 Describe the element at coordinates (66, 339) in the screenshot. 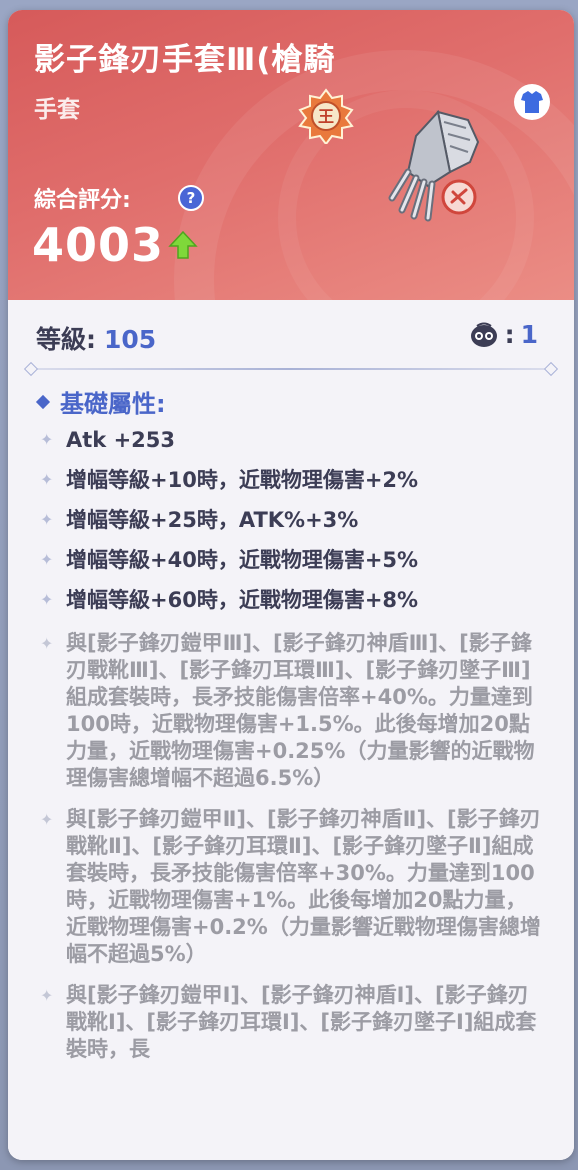

I see `level-label: 等級:` at that location.